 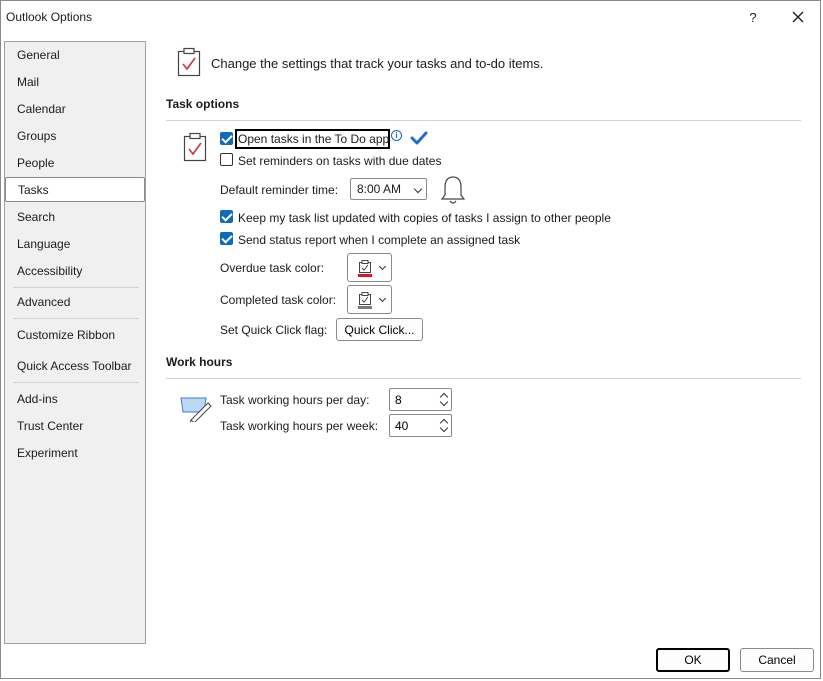 What do you see at coordinates (75, 366) in the screenshot?
I see `sidebar-item-quick-access-toolbar: Quick Access Toolbar` at bounding box center [75, 366].